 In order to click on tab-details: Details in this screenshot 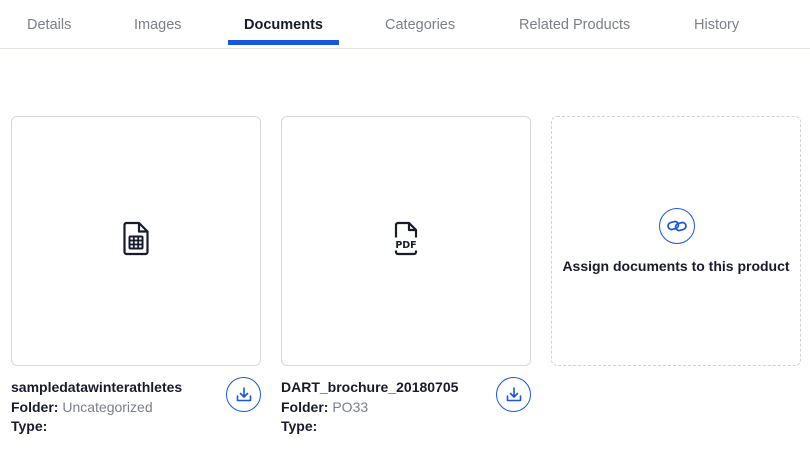, I will do `click(49, 25)`.